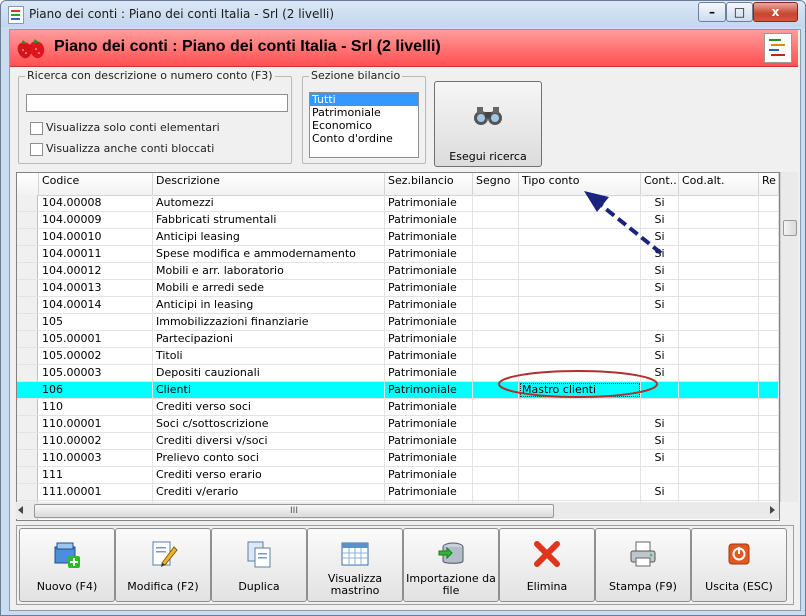 This screenshot has width=806, height=616. Describe the element at coordinates (429, 184) in the screenshot. I see `column-header-sez-bilancio: Sez.bilancio` at that location.